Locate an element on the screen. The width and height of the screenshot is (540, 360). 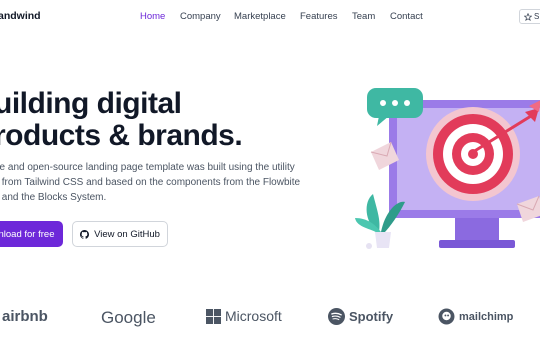
nav-link-marketplace: Marketplace is located at coordinates (260, 16).